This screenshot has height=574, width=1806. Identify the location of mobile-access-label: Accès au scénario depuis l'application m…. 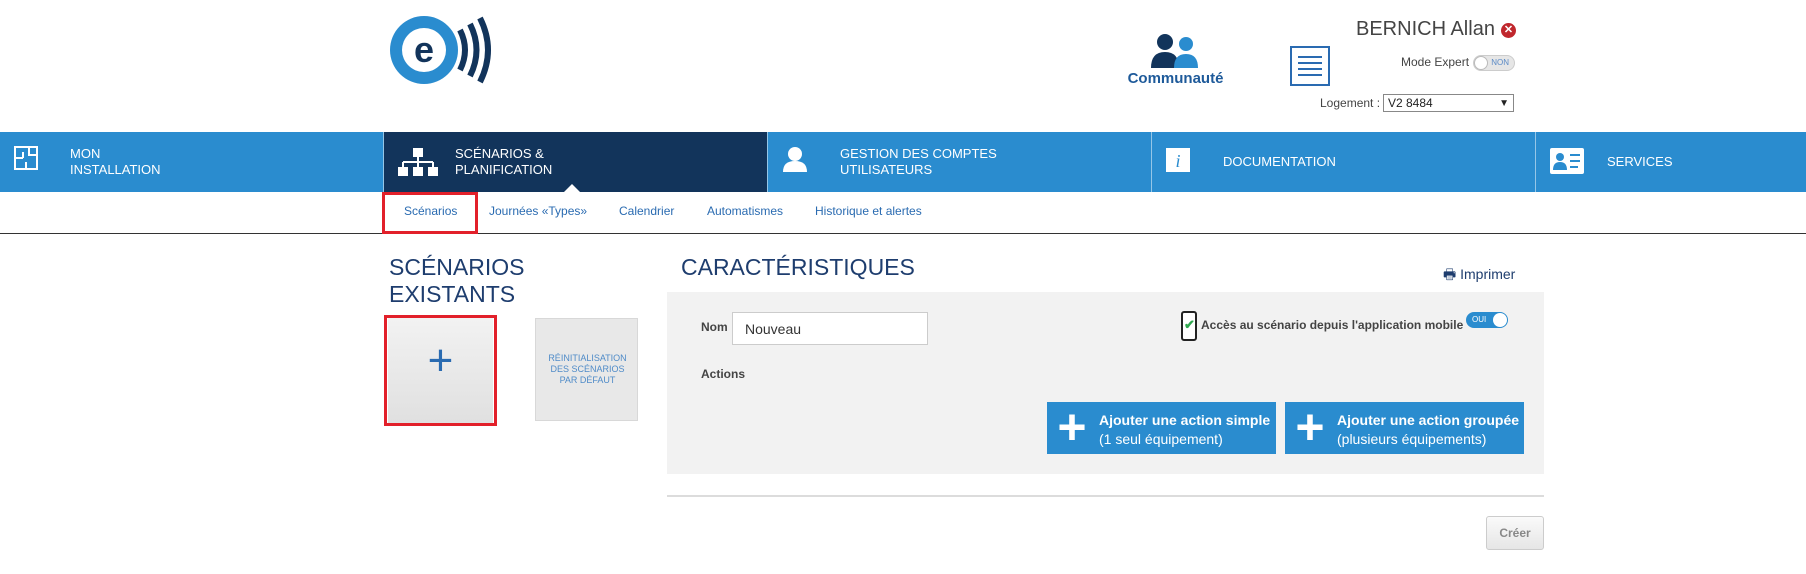
(1332, 325).